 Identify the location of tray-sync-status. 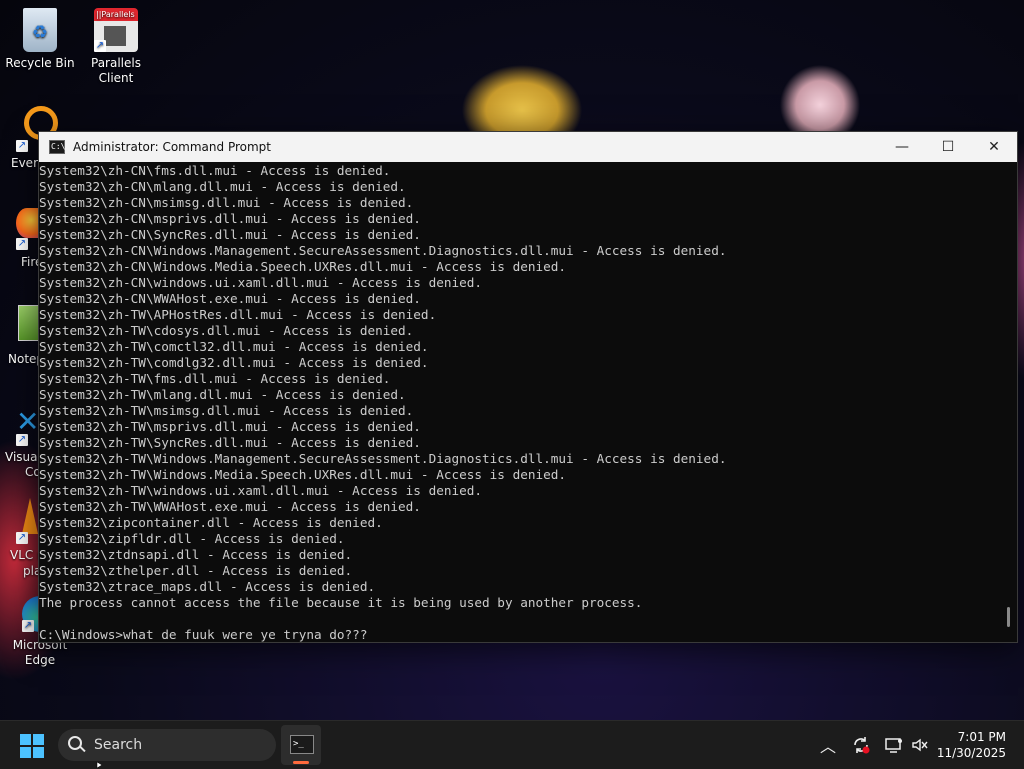
(861, 745).